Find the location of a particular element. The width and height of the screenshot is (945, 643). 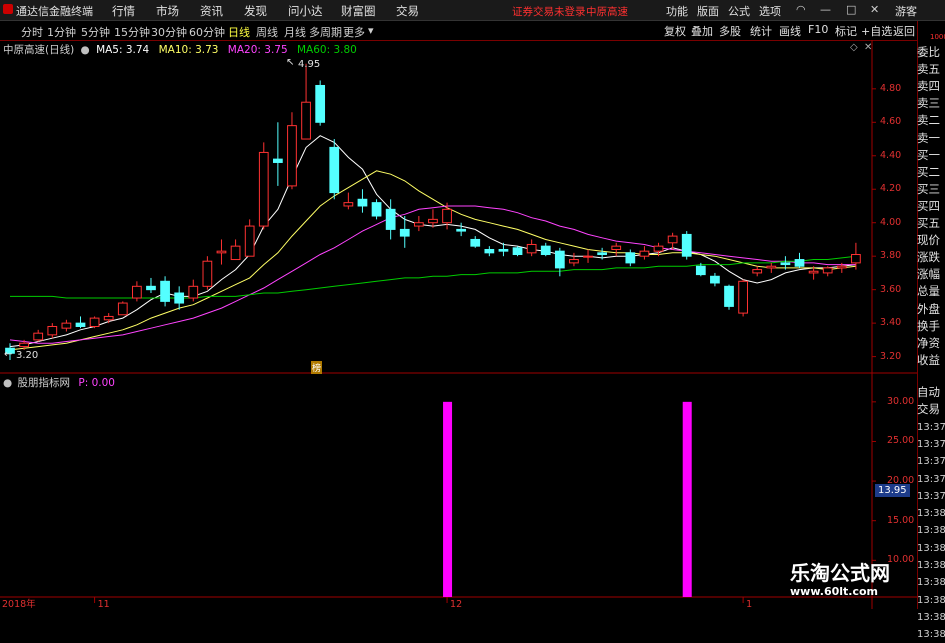

watermark-title: 乐淘公式网 is located at coordinates (840, 573).